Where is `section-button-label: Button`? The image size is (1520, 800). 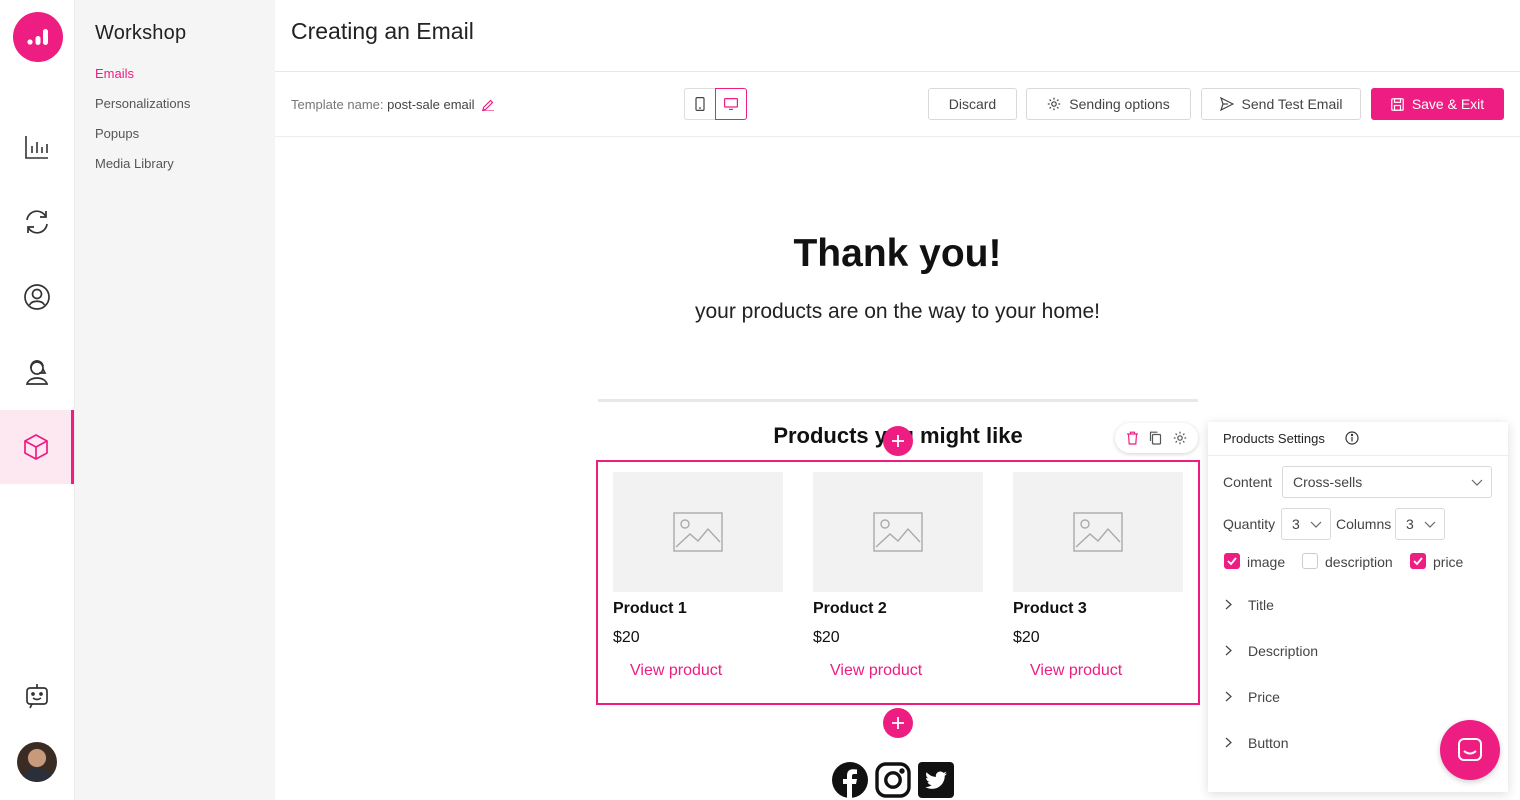
section-button-label: Button is located at coordinates (1268, 743).